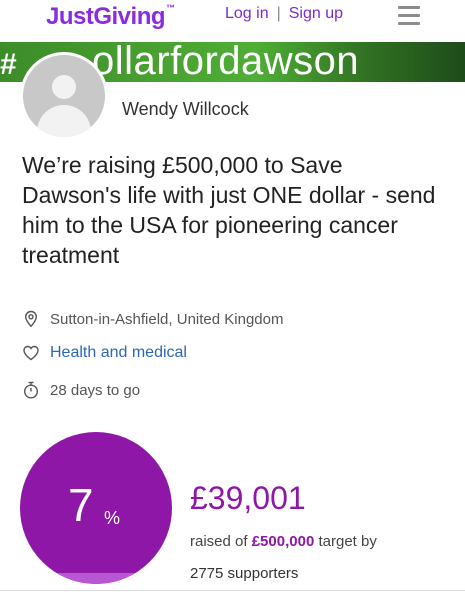 The height and width of the screenshot is (598, 465). I want to click on target-amount: £500,000, so click(283, 541).